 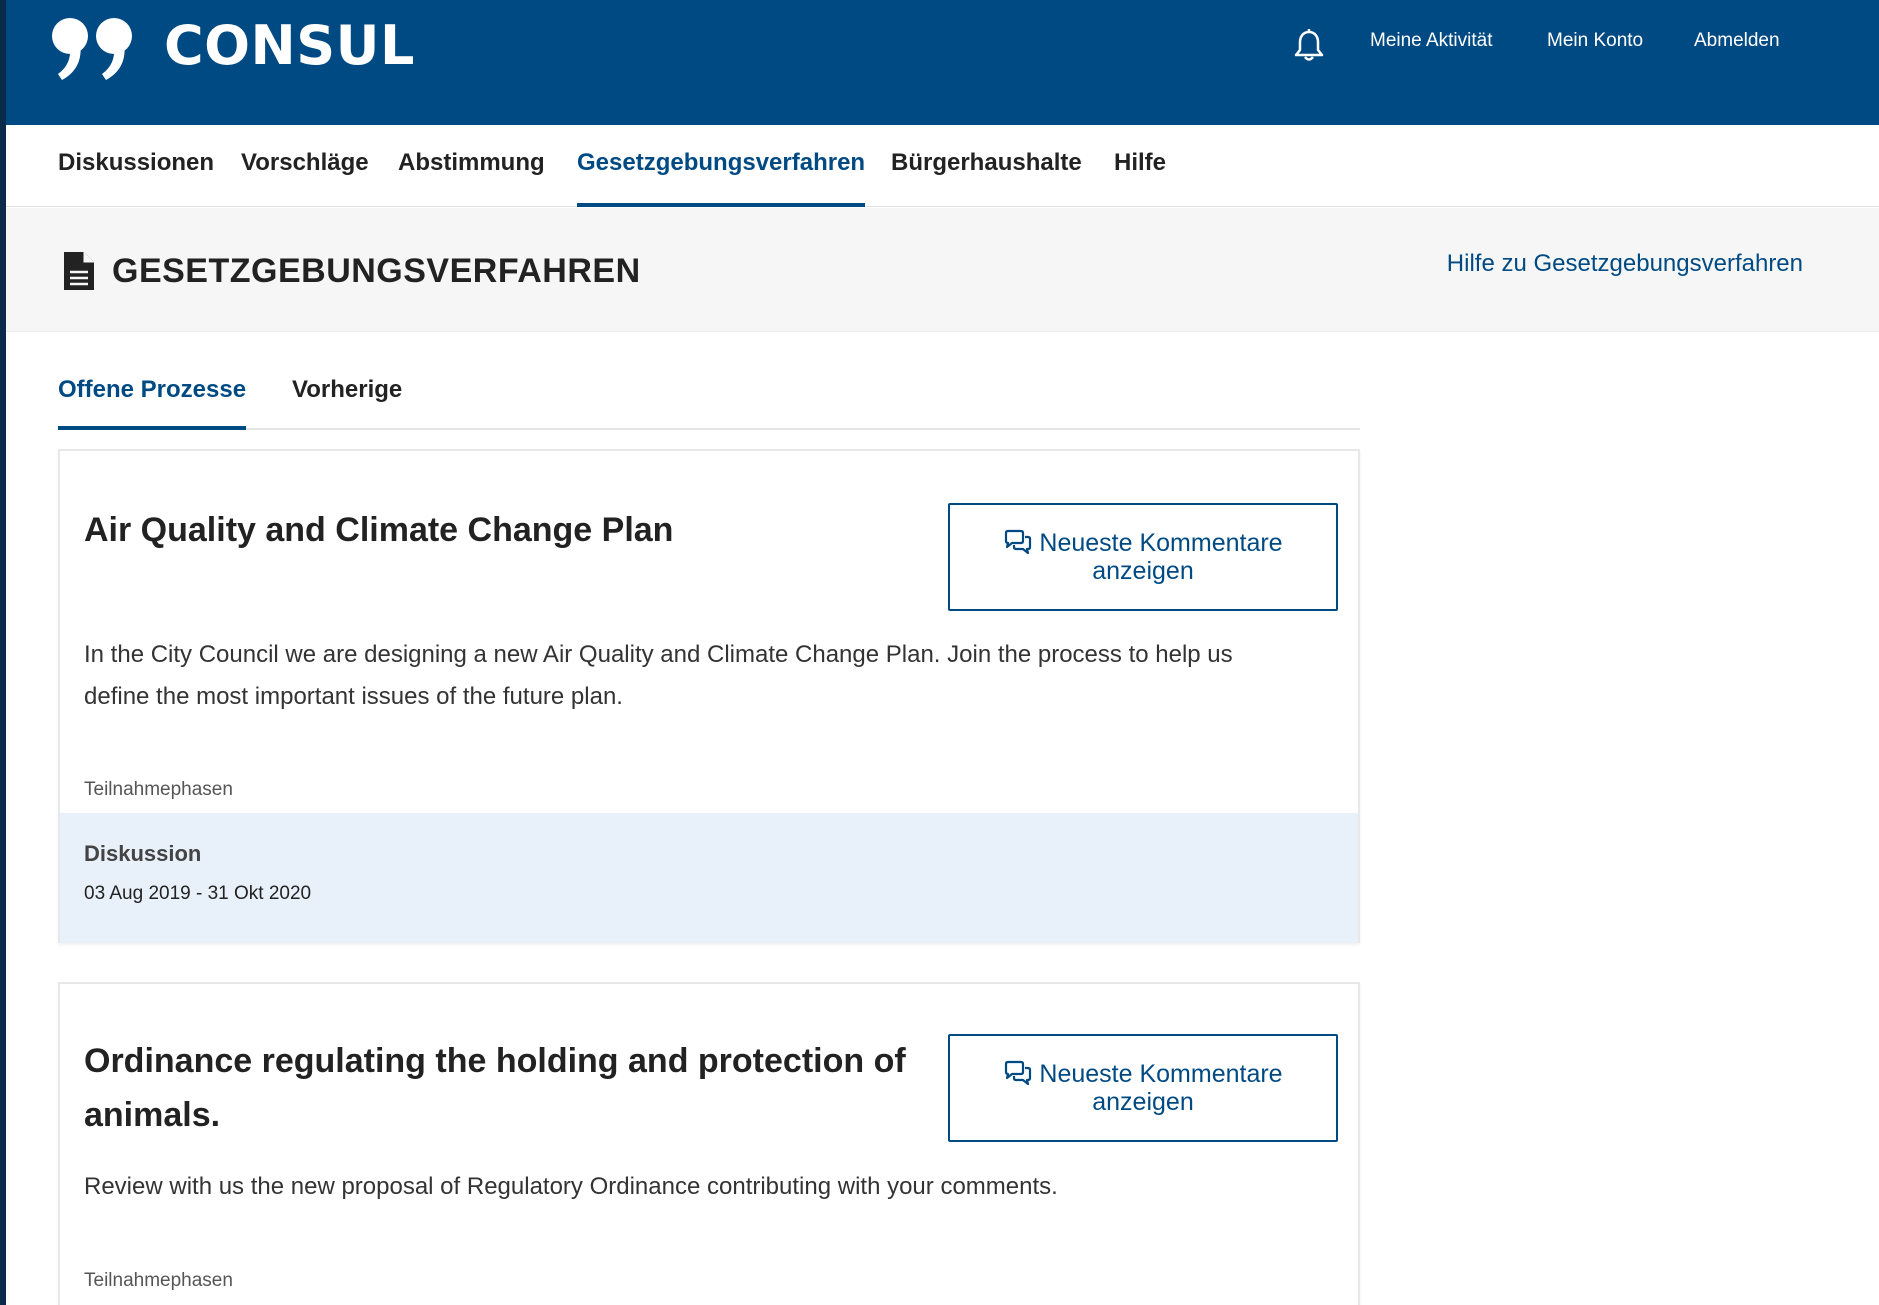 I want to click on process-tabs: Offene Prozesse Vorherige, so click(x=709, y=399).